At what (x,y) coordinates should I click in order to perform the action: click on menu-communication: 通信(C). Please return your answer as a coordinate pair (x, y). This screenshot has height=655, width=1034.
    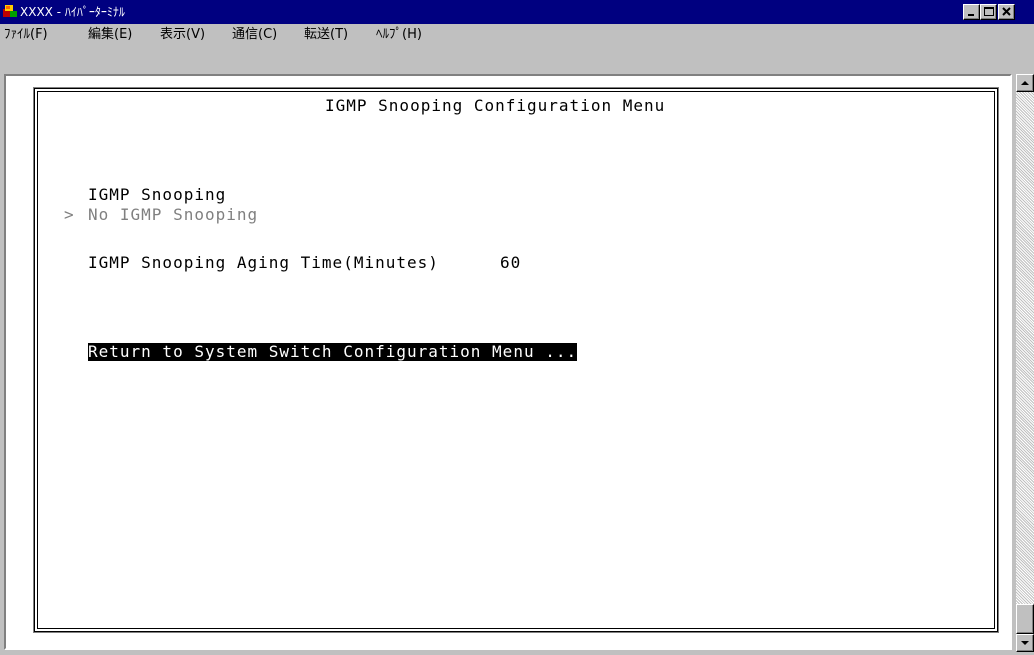
    Looking at the image, I should click on (254, 35).